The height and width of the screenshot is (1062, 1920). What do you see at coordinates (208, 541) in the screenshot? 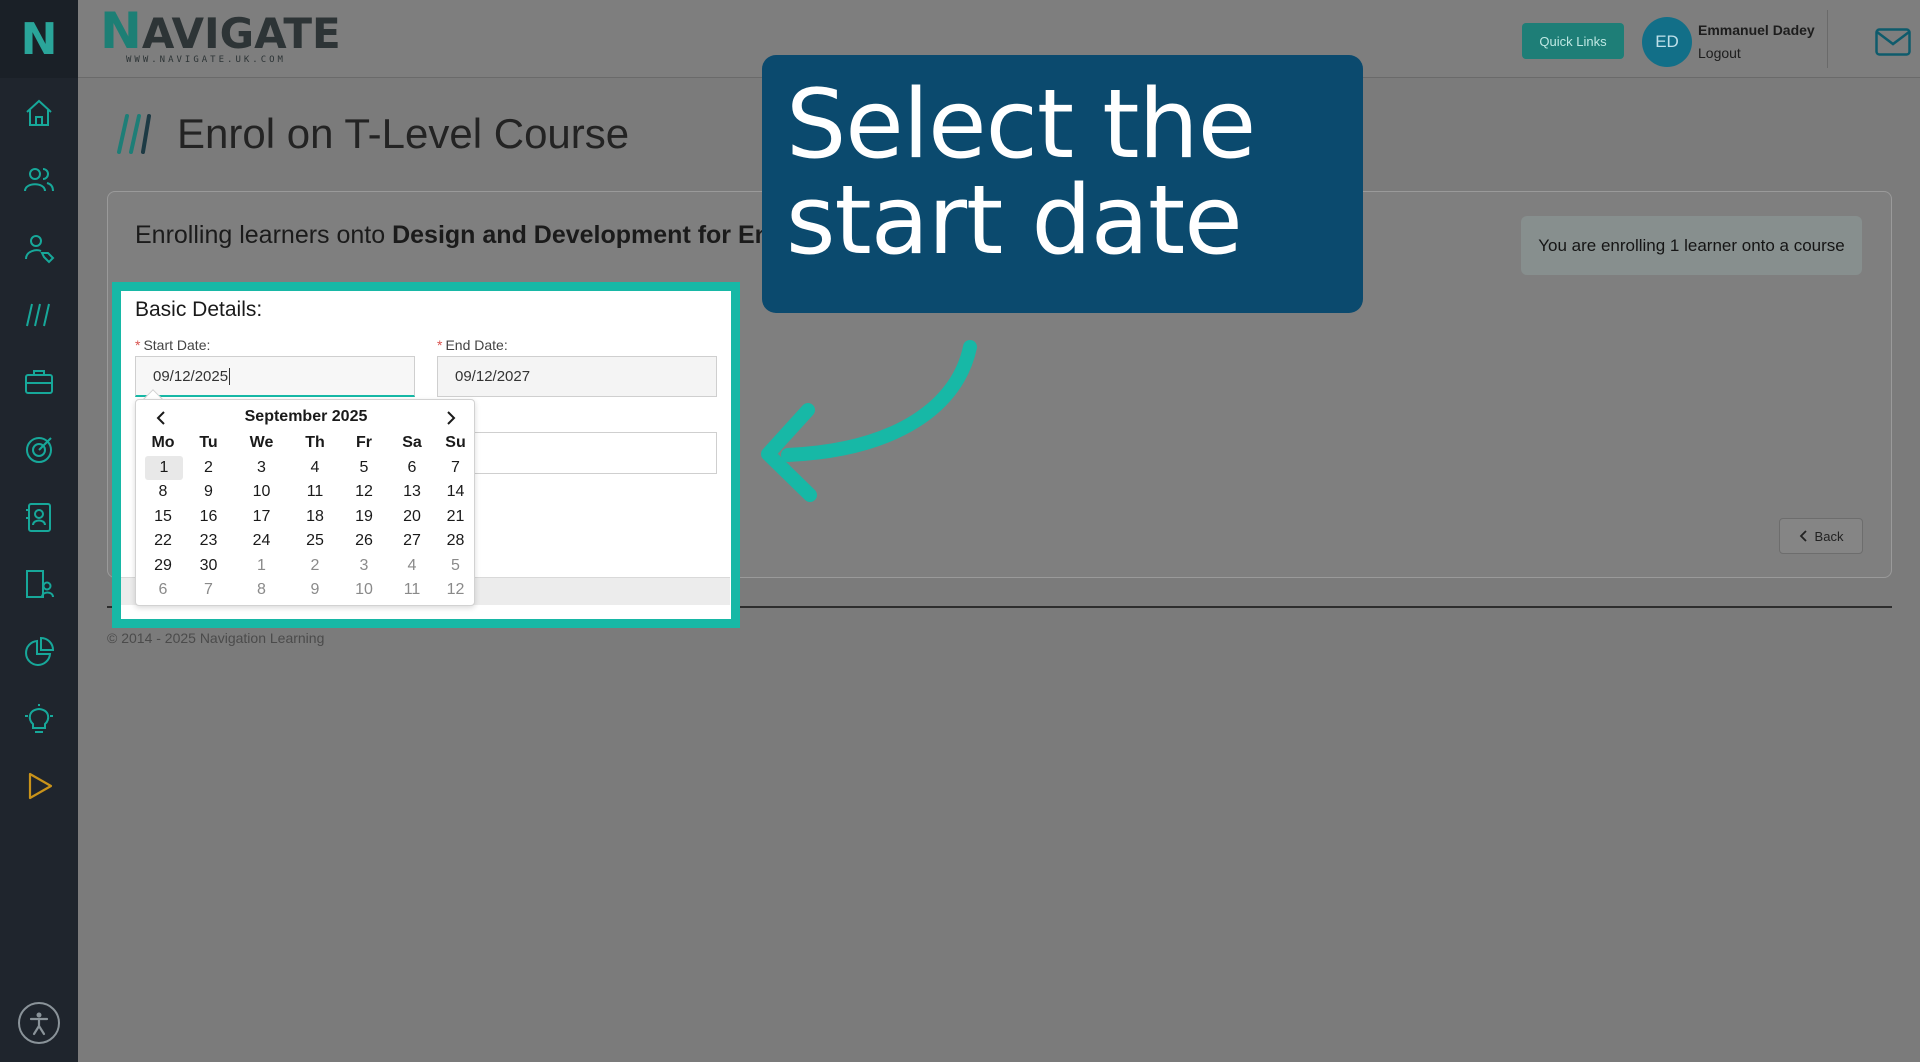
I see `calendar-day: 23` at bounding box center [208, 541].